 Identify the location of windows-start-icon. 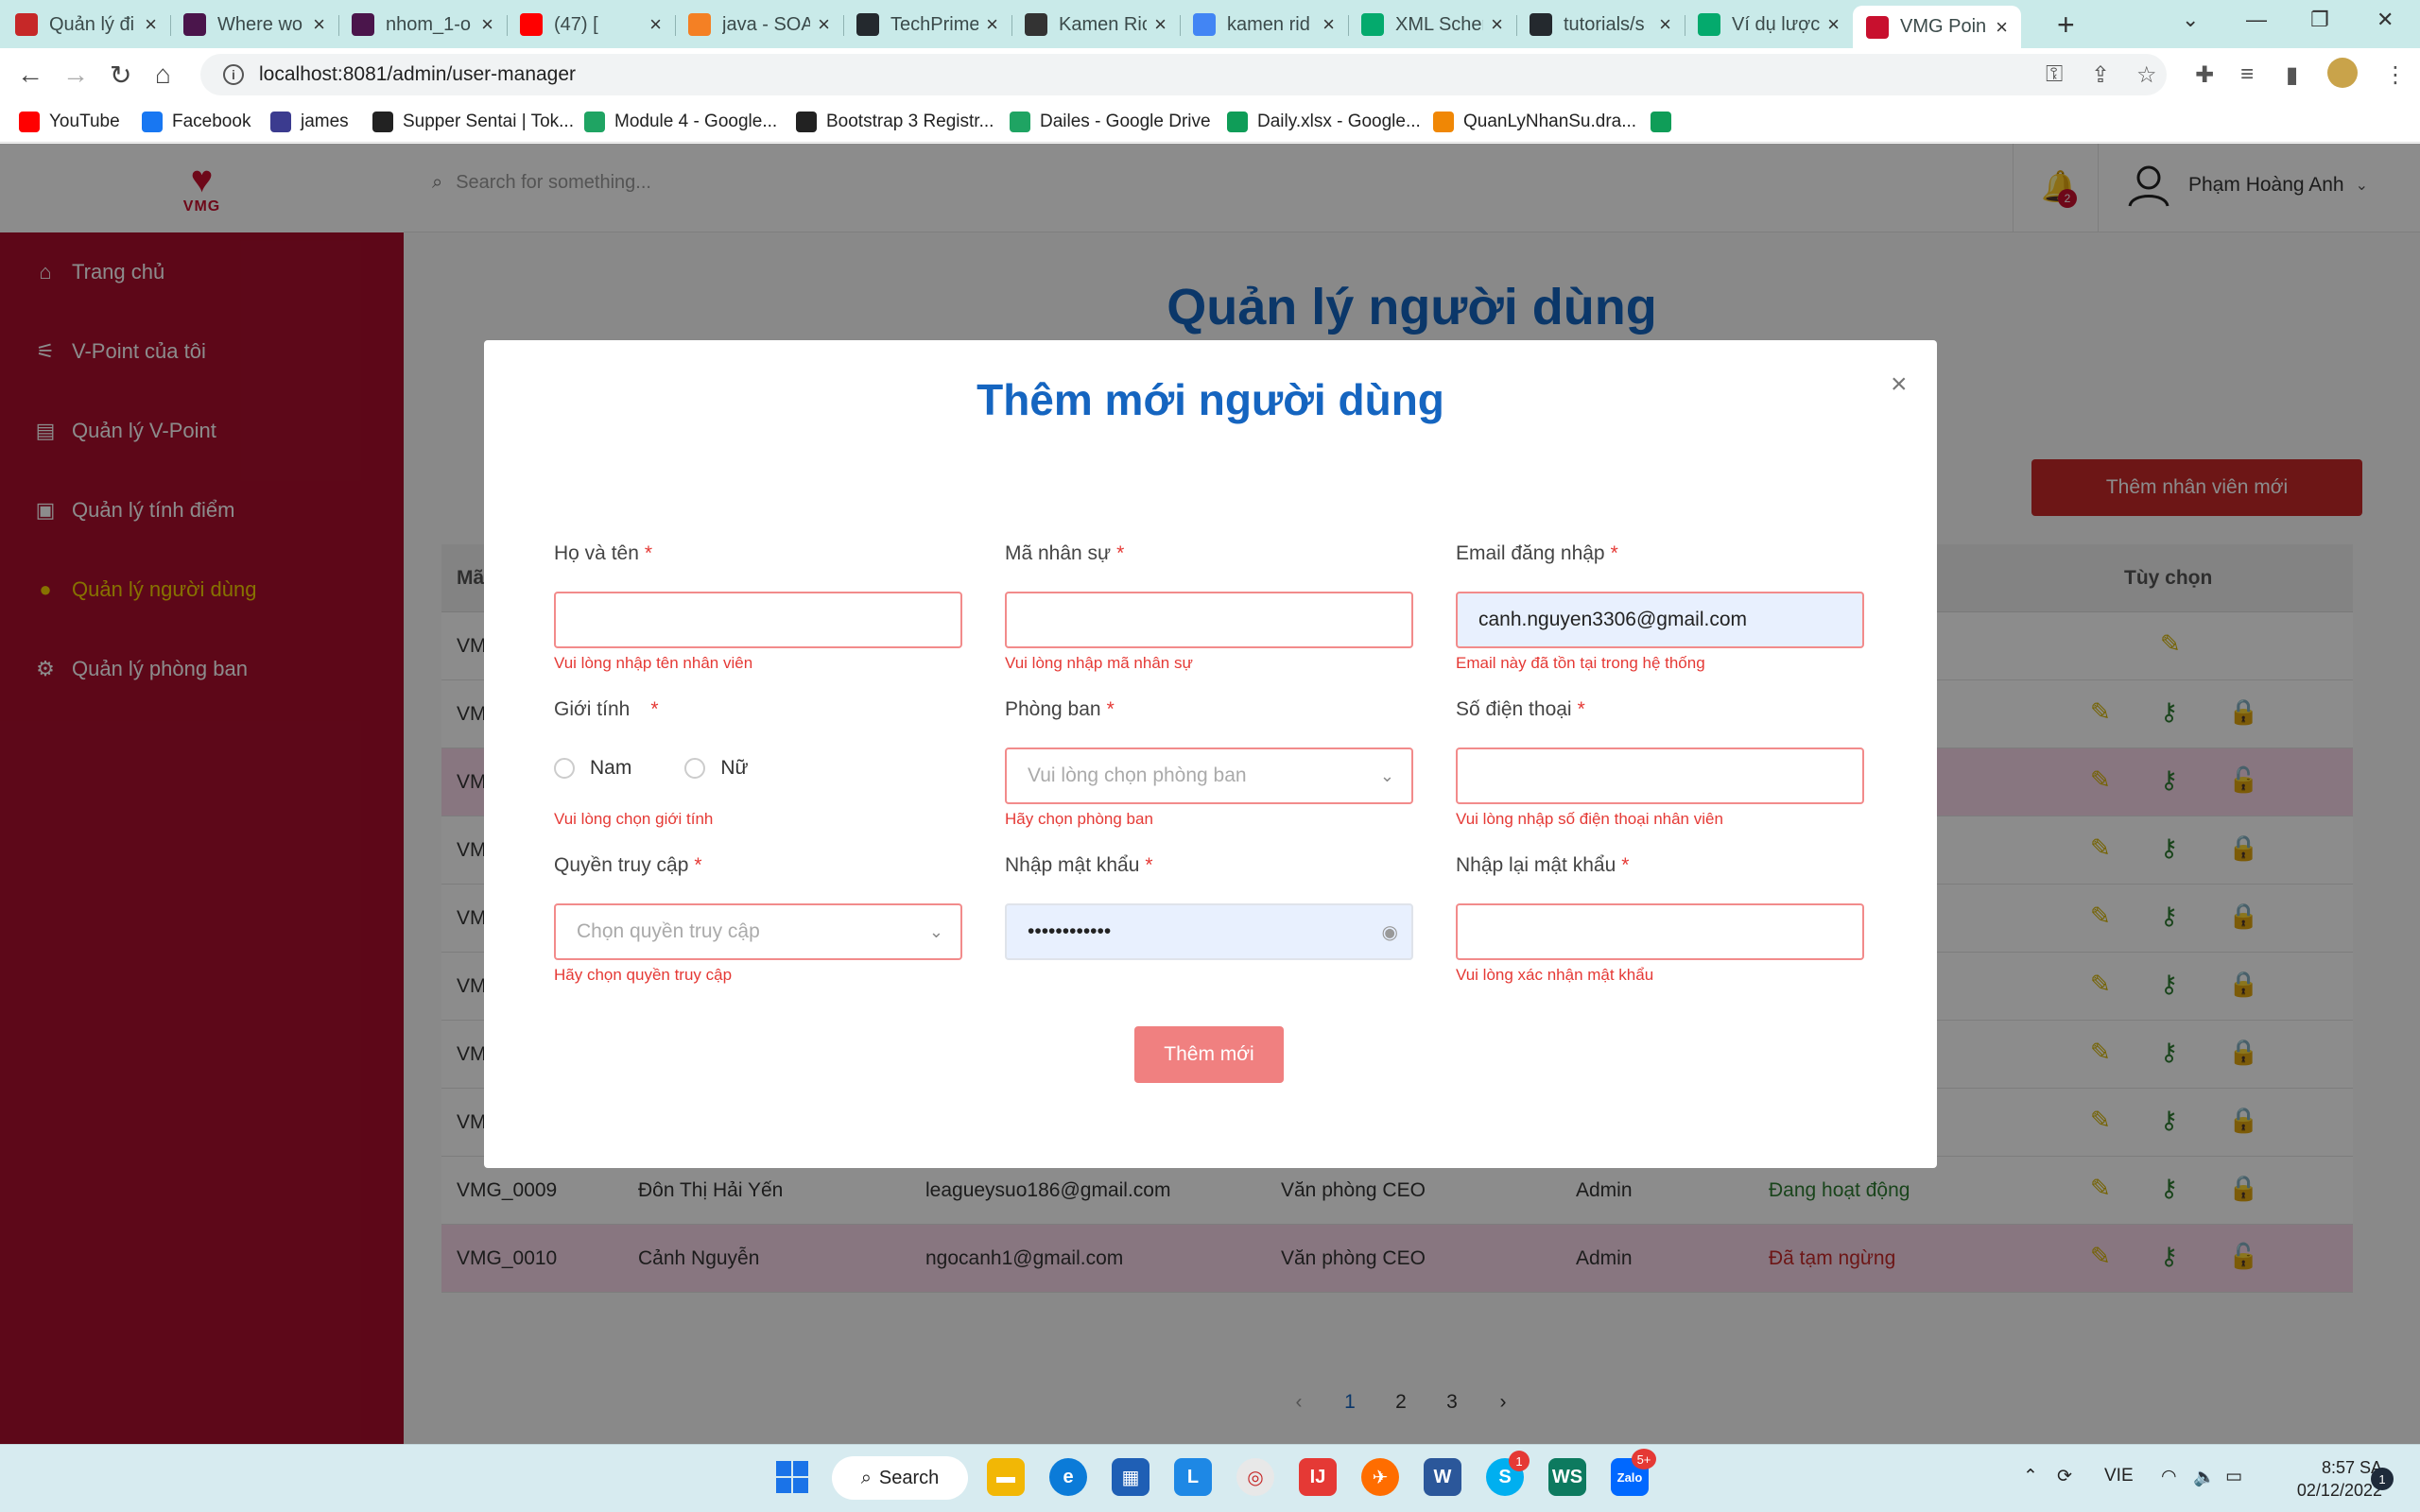
(792, 1477).